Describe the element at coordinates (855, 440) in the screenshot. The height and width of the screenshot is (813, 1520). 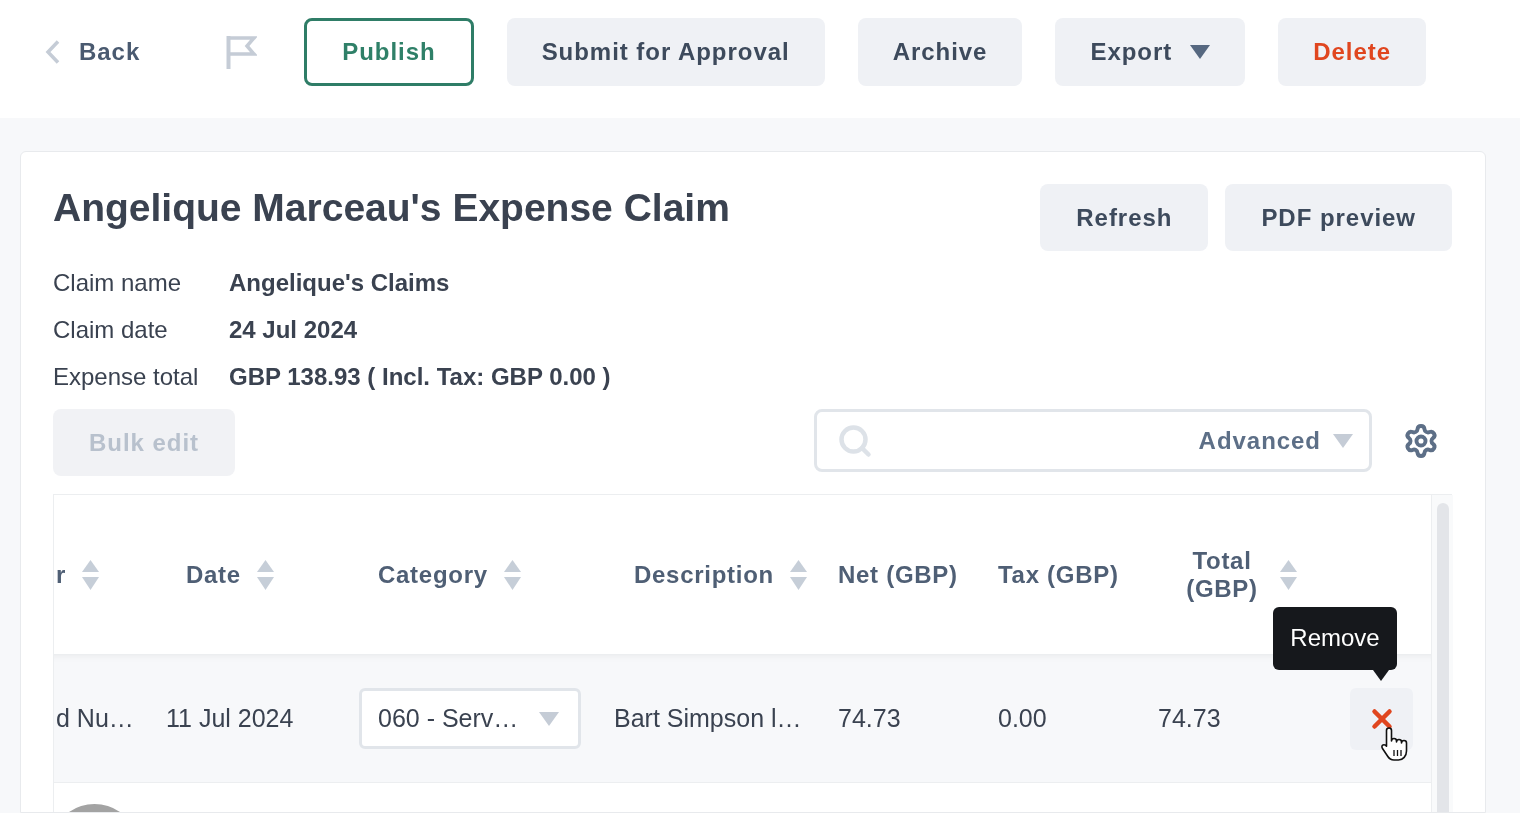
I see `search-icon` at that location.